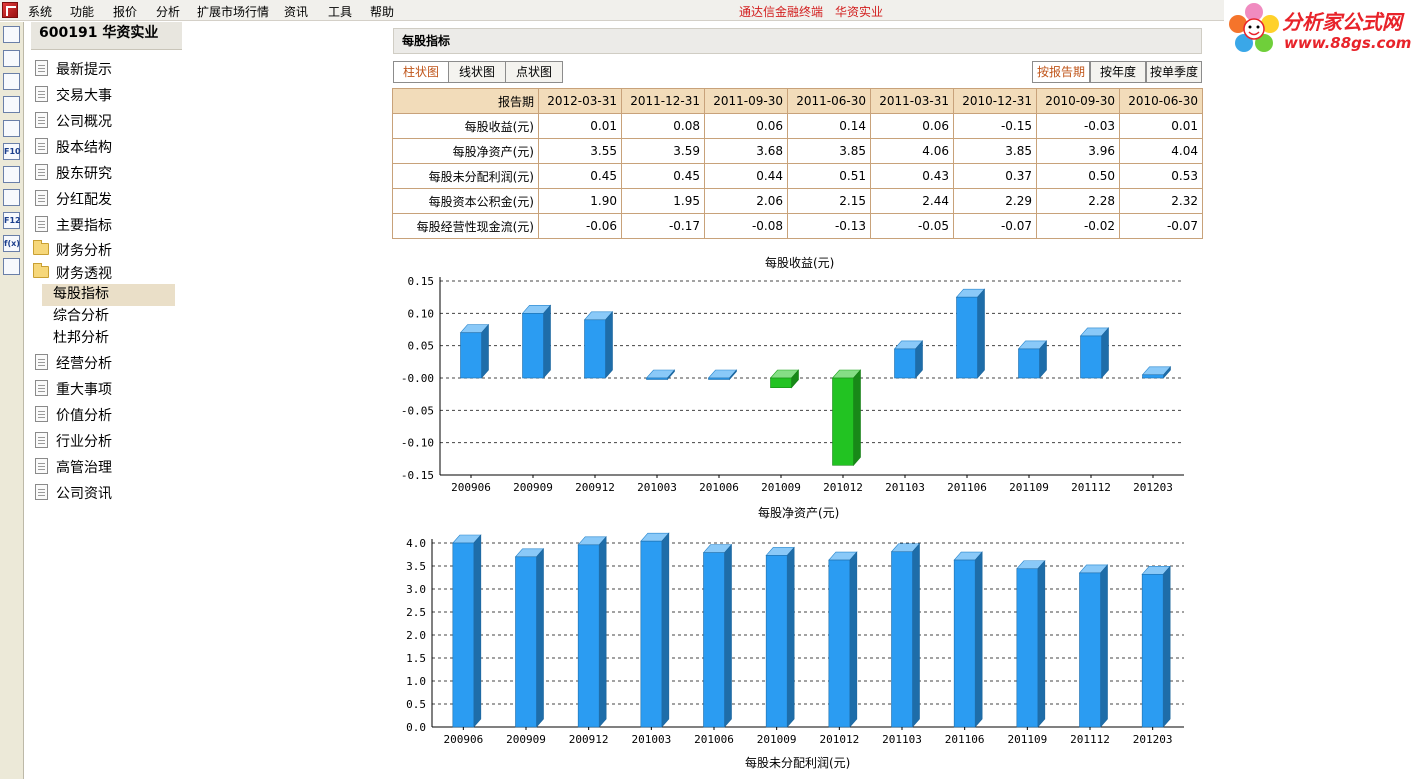  Describe the element at coordinates (663, 226) in the screenshot. I see `table-cell: -0.17` at that location.